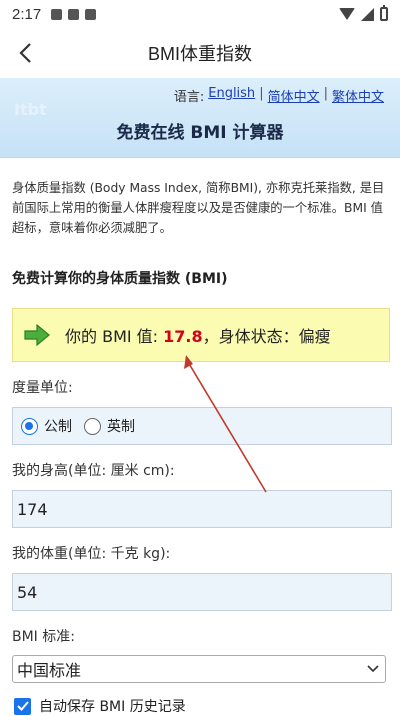  I want to click on back-button, so click(25, 53).